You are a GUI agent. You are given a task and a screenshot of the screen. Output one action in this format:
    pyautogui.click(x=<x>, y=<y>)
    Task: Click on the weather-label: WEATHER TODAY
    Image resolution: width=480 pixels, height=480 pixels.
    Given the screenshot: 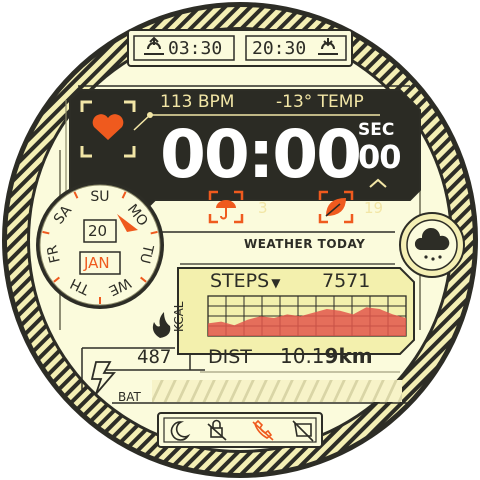 What is the action you would take?
    pyautogui.click(x=304, y=244)
    